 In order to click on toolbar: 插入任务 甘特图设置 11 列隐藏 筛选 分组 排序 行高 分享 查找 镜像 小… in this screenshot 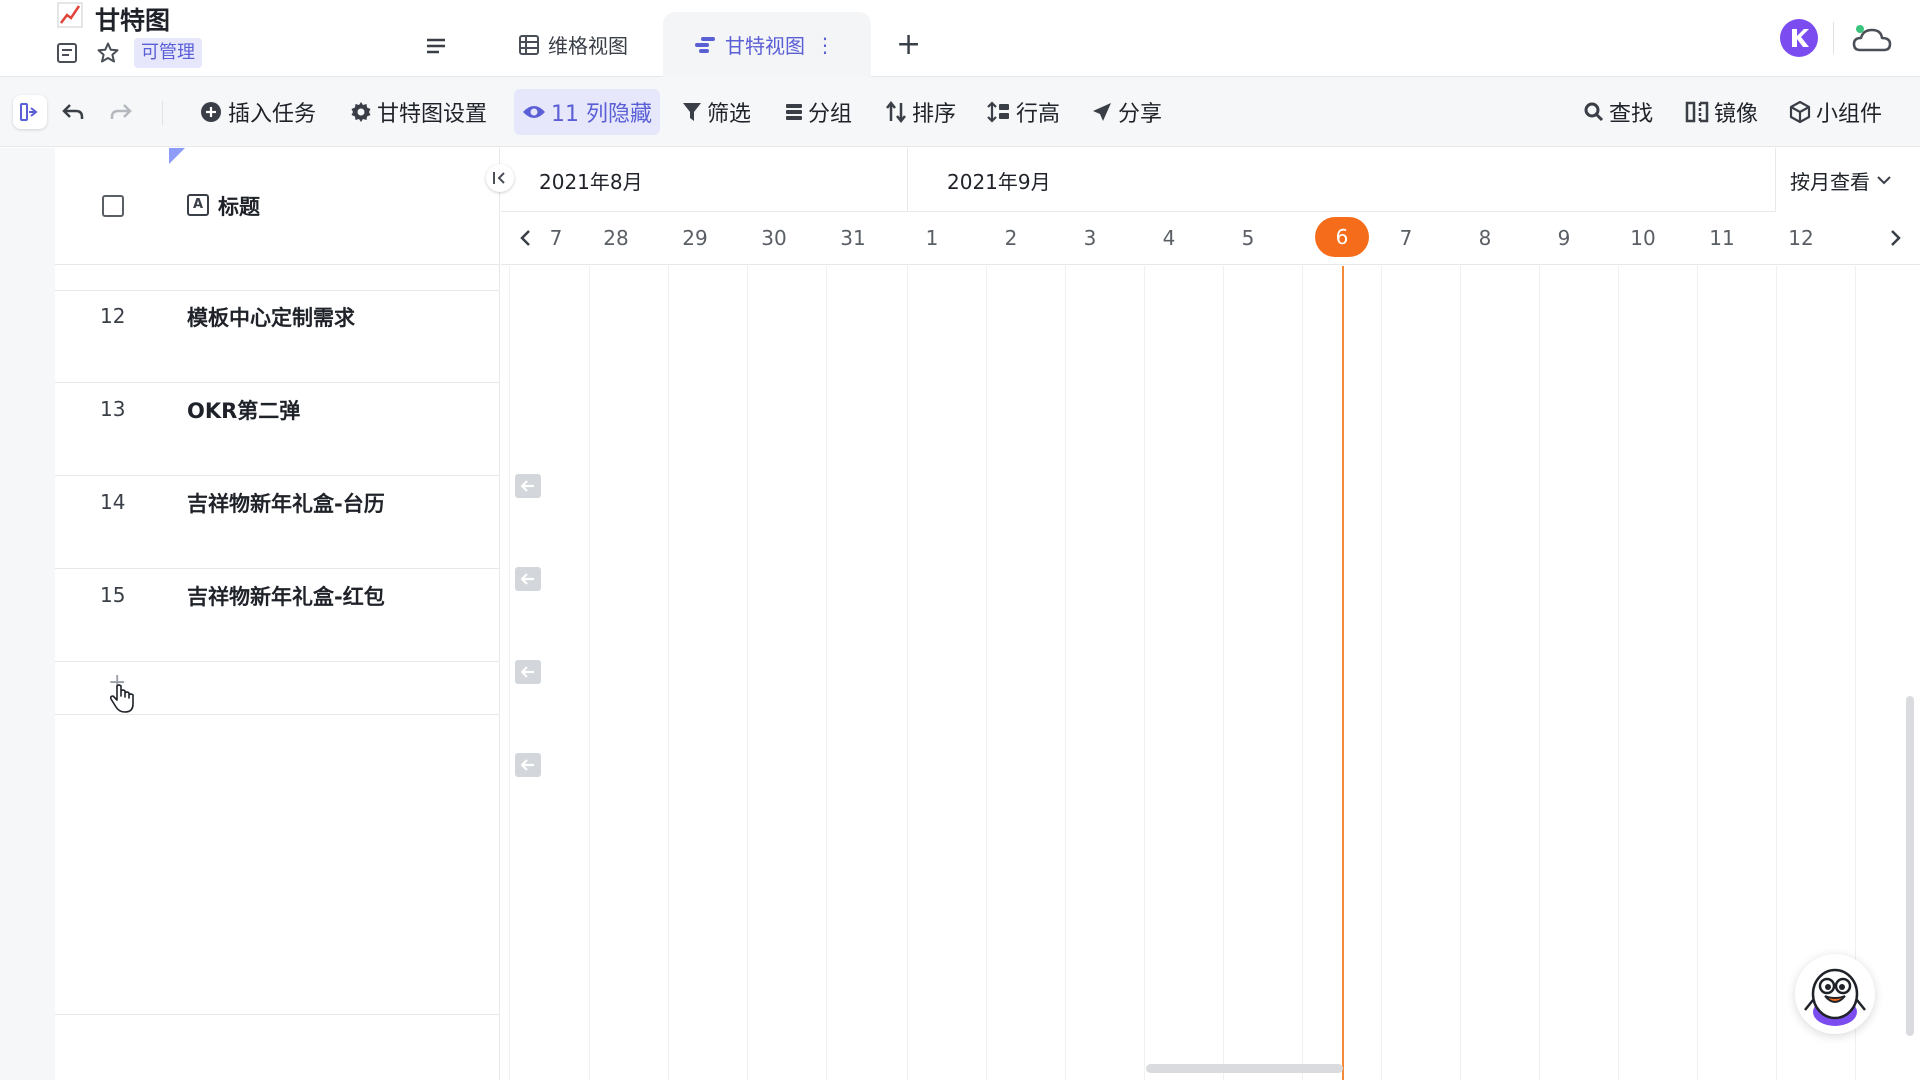, I will do `click(960, 112)`.